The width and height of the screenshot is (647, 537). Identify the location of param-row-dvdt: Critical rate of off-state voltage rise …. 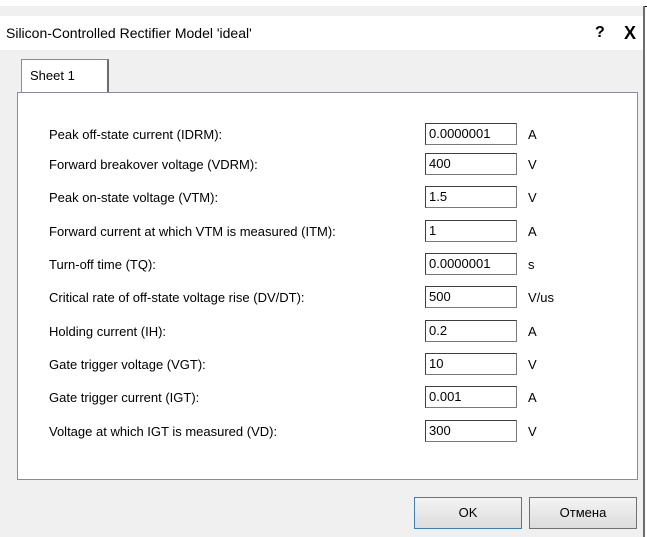
(327, 298).